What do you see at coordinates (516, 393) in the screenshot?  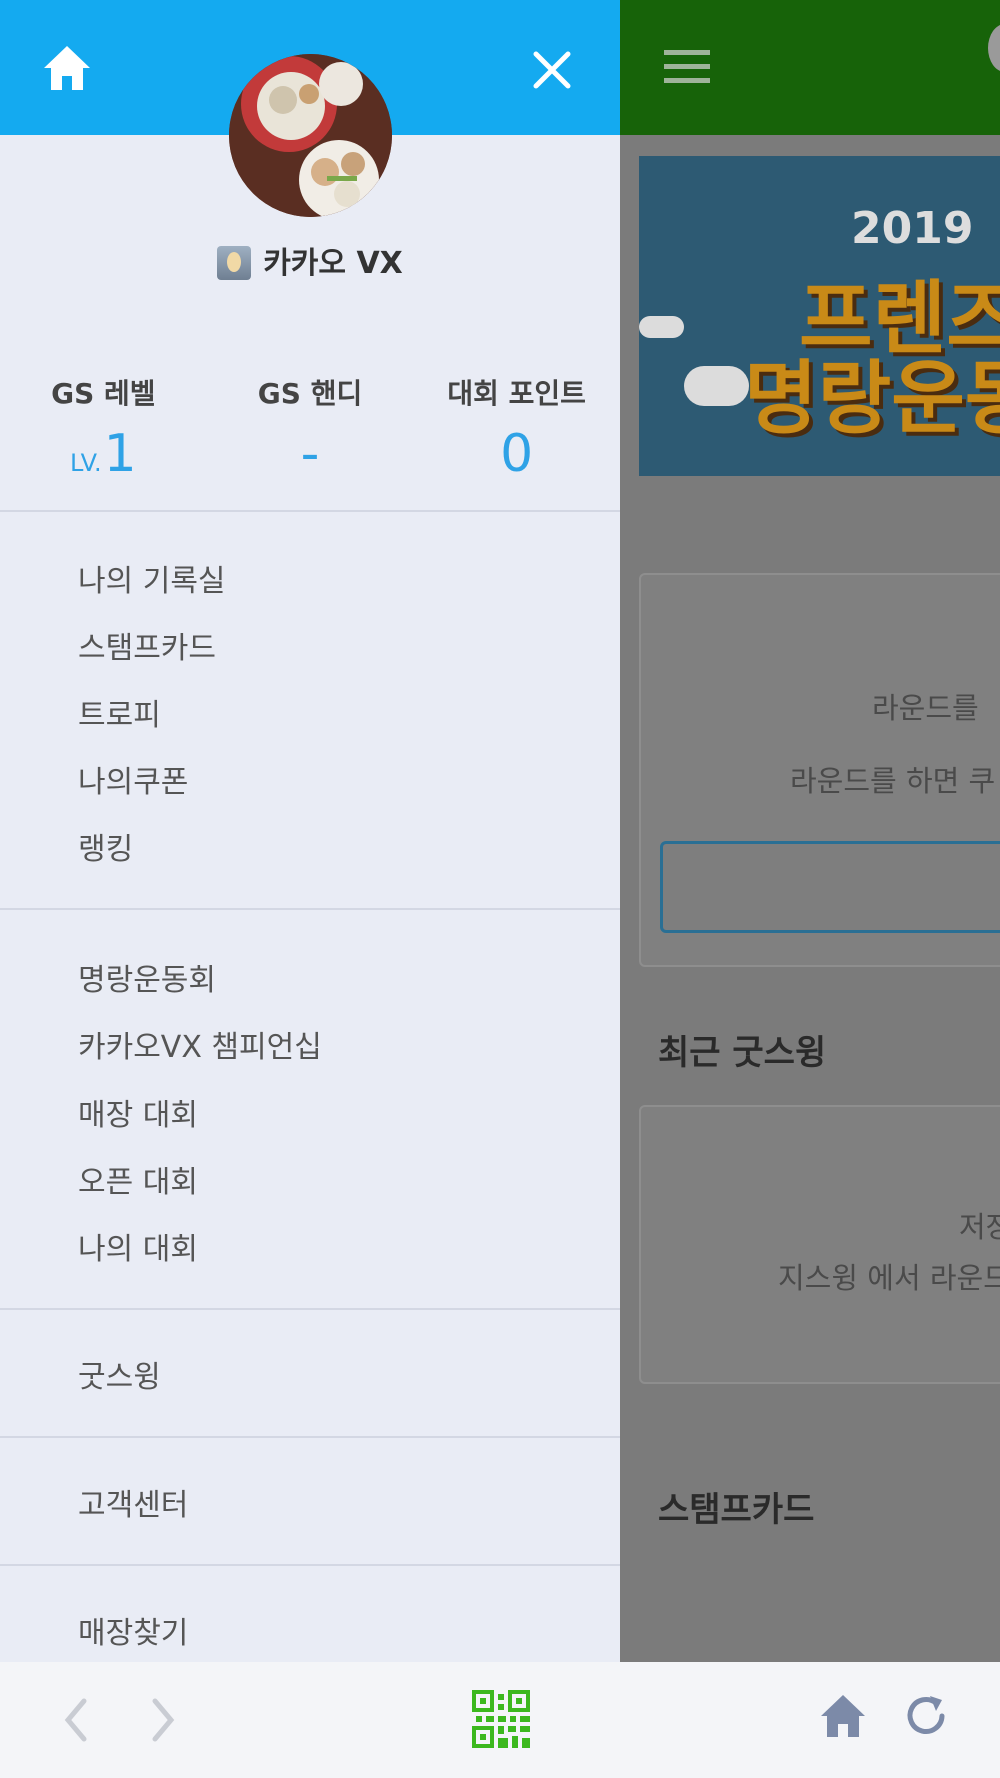 I see `stat-label: 대회 포인트` at bounding box center [516, 393].